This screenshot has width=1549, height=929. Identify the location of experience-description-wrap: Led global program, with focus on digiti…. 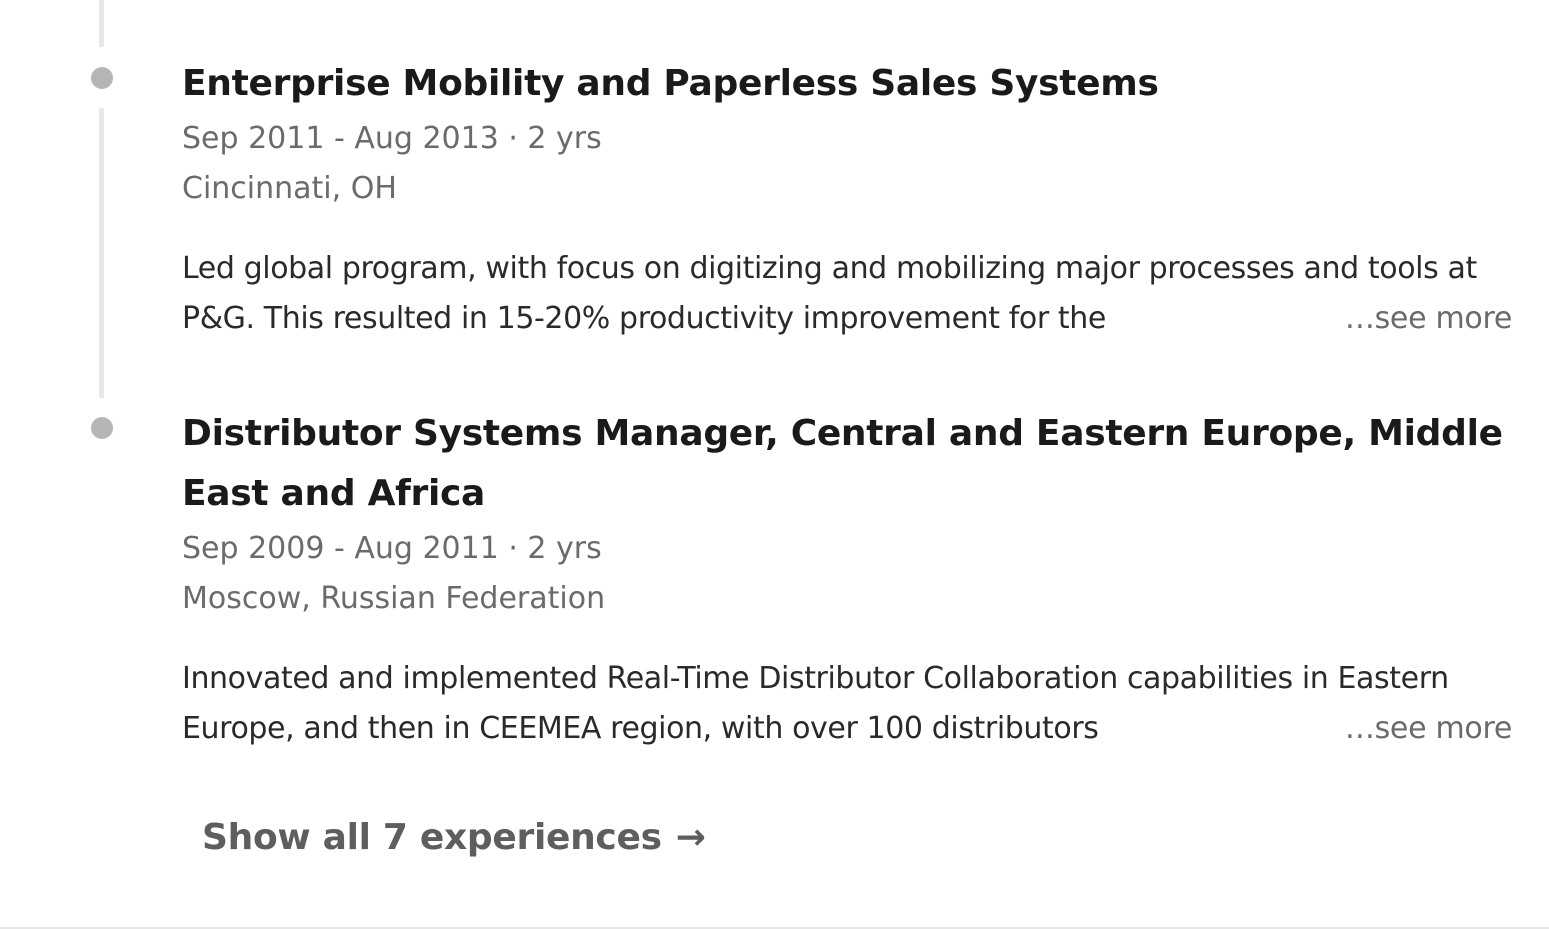
(847, 294).